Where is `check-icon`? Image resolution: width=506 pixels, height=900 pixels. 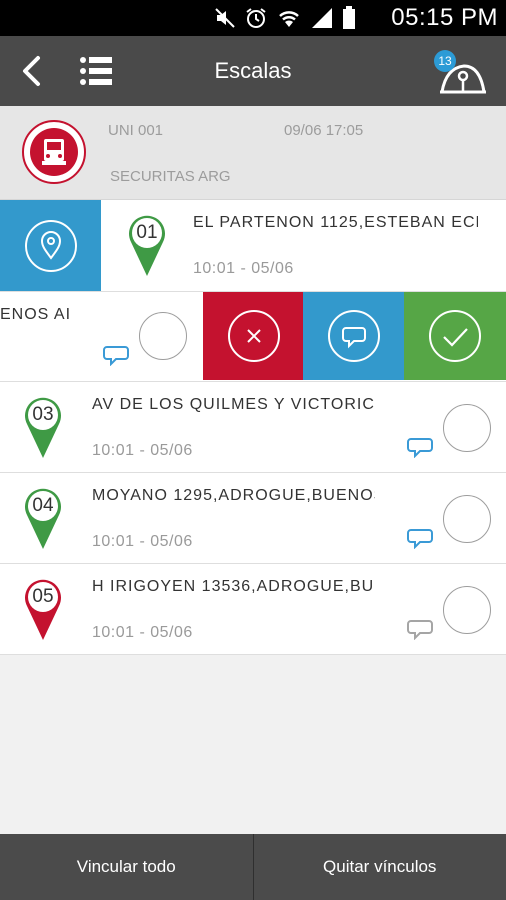
check-icon is located at coordinates (455, 337).